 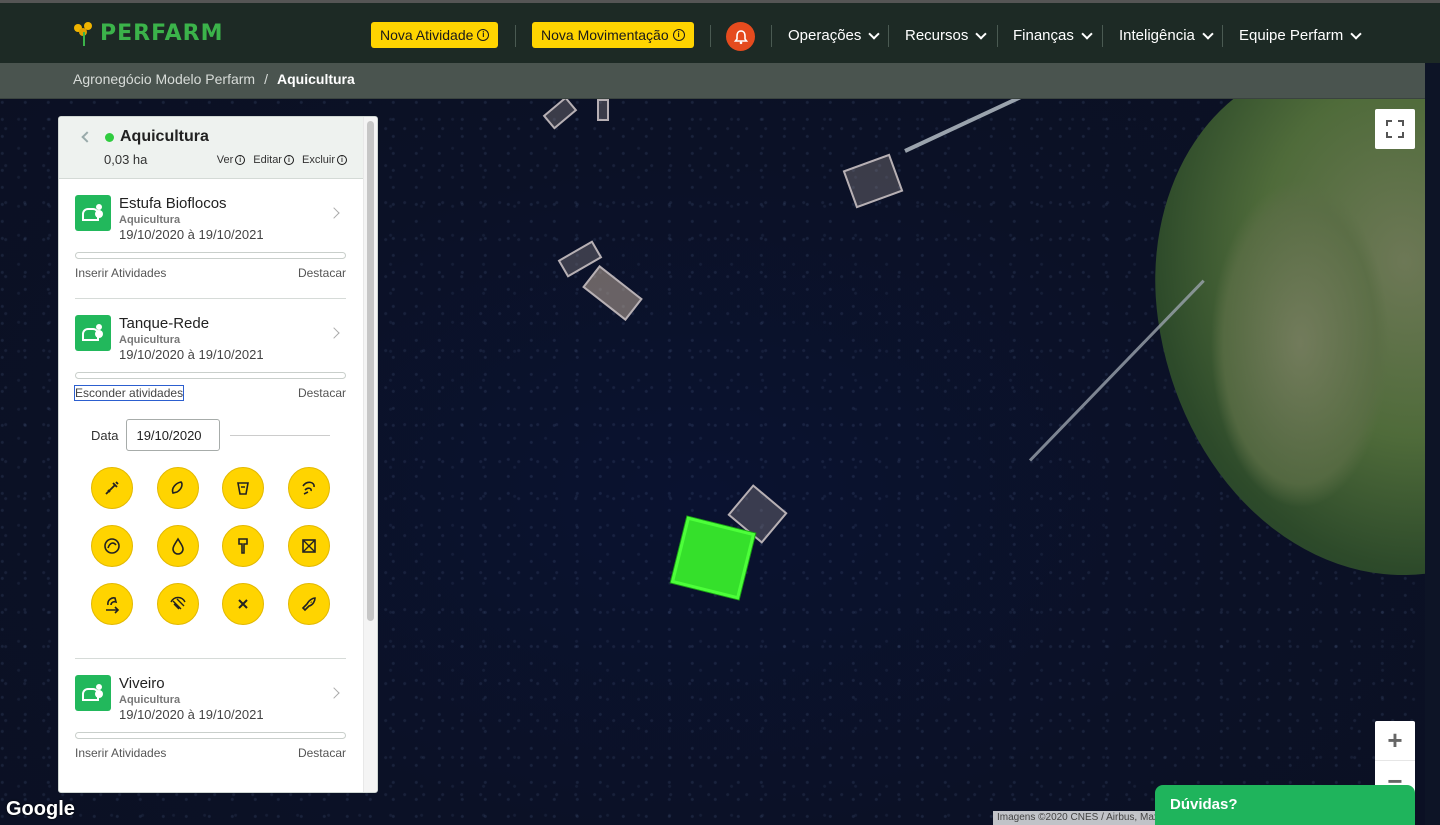 I want to click on excluir-link: Excluir i, so click(x=324, y=160).